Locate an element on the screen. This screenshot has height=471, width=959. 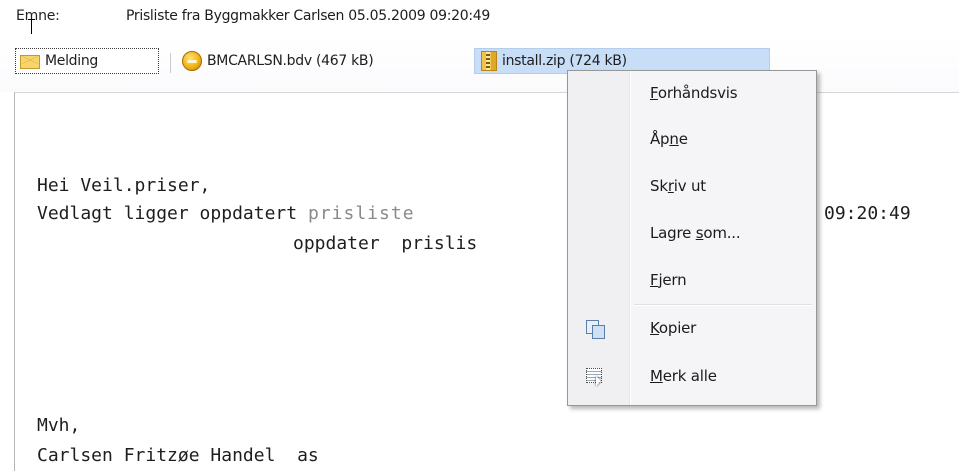
copy-icon is located at coordinates (595, 329).